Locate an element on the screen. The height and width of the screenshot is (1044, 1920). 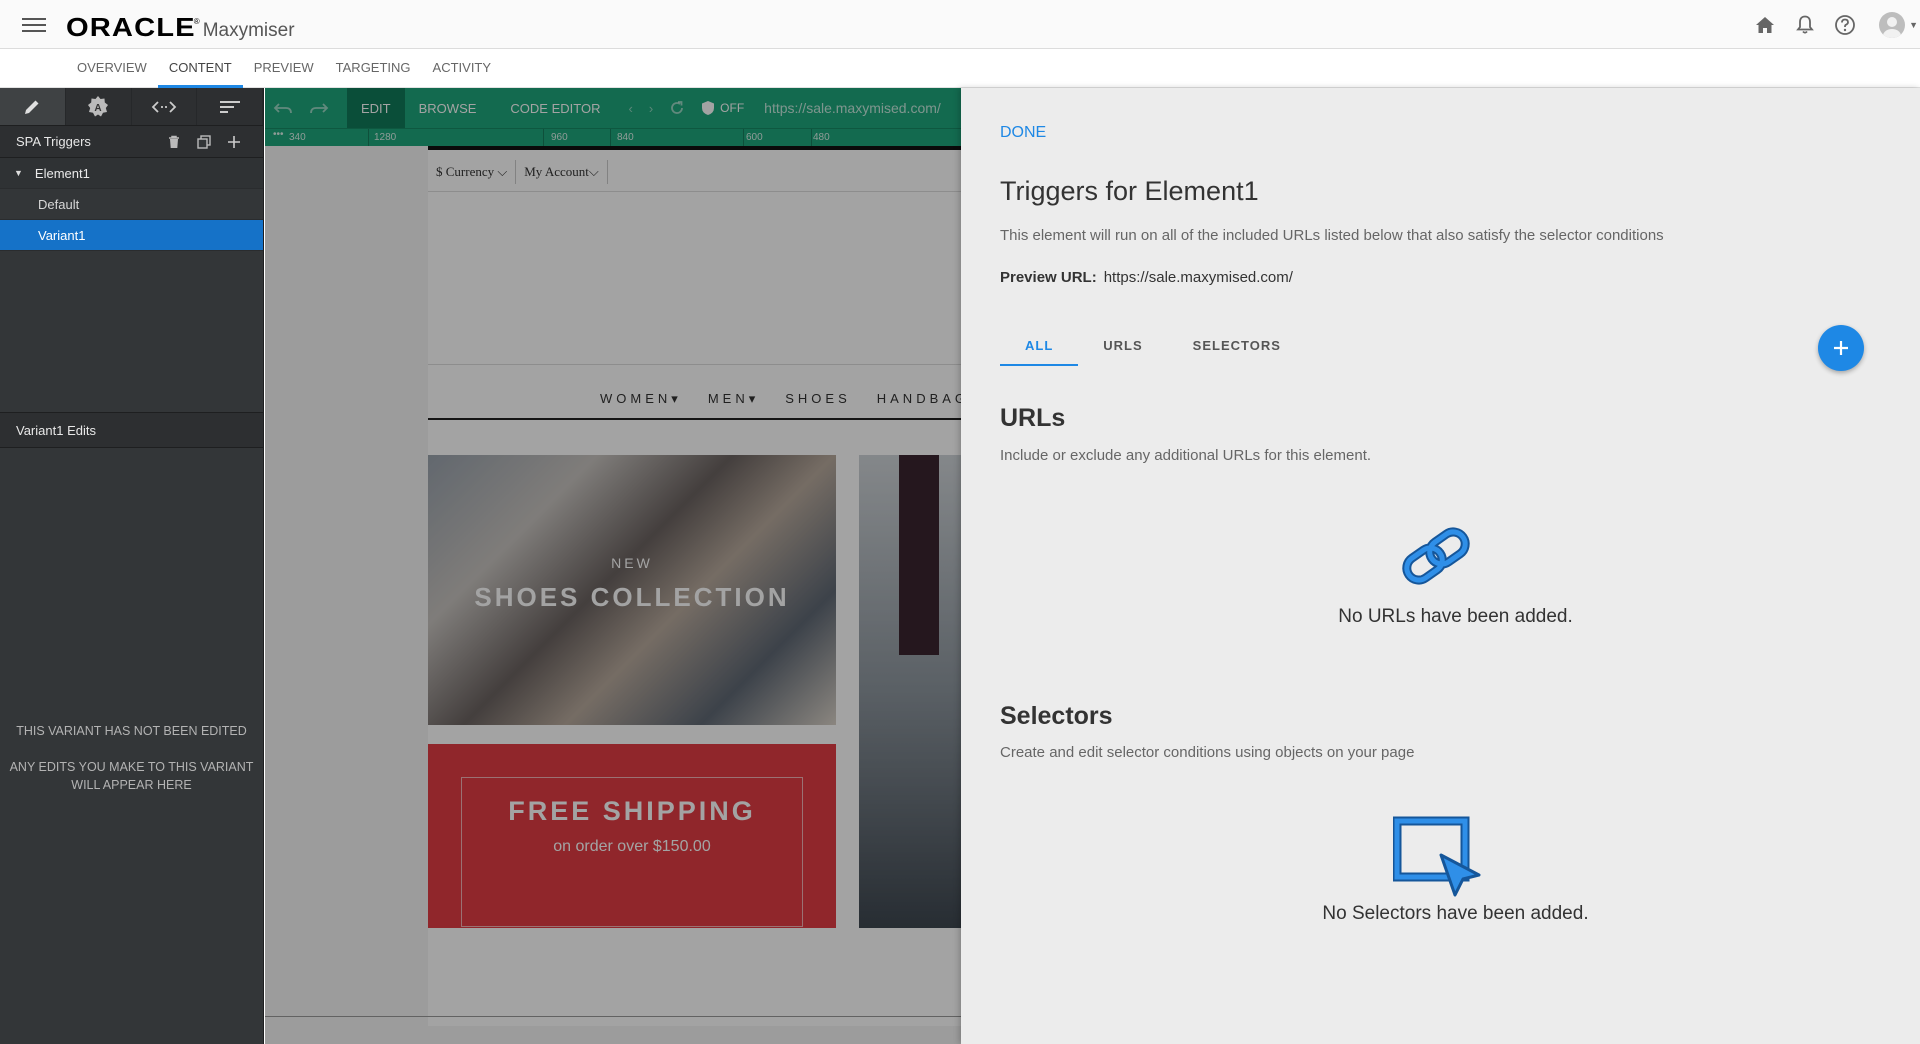
trash-icon is located at coordinates (174, 142).